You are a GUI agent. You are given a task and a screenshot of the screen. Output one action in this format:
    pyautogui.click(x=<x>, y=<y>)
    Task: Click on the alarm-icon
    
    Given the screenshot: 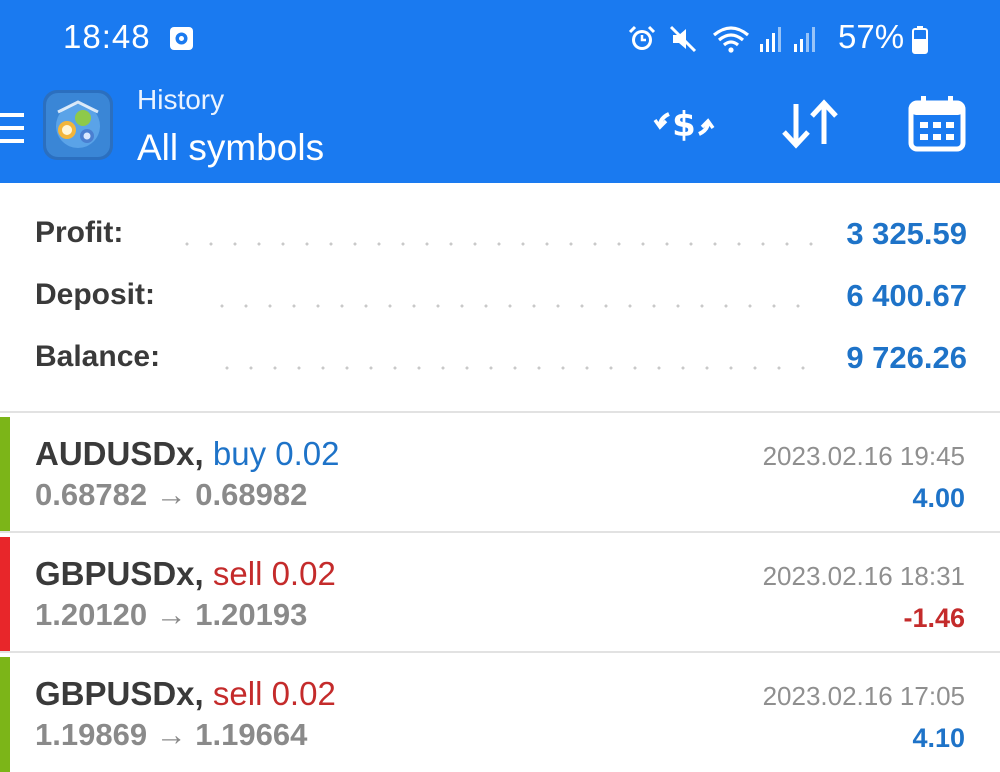 What is the action you would take?
    pyautogui.click(x=642, y=39)
    